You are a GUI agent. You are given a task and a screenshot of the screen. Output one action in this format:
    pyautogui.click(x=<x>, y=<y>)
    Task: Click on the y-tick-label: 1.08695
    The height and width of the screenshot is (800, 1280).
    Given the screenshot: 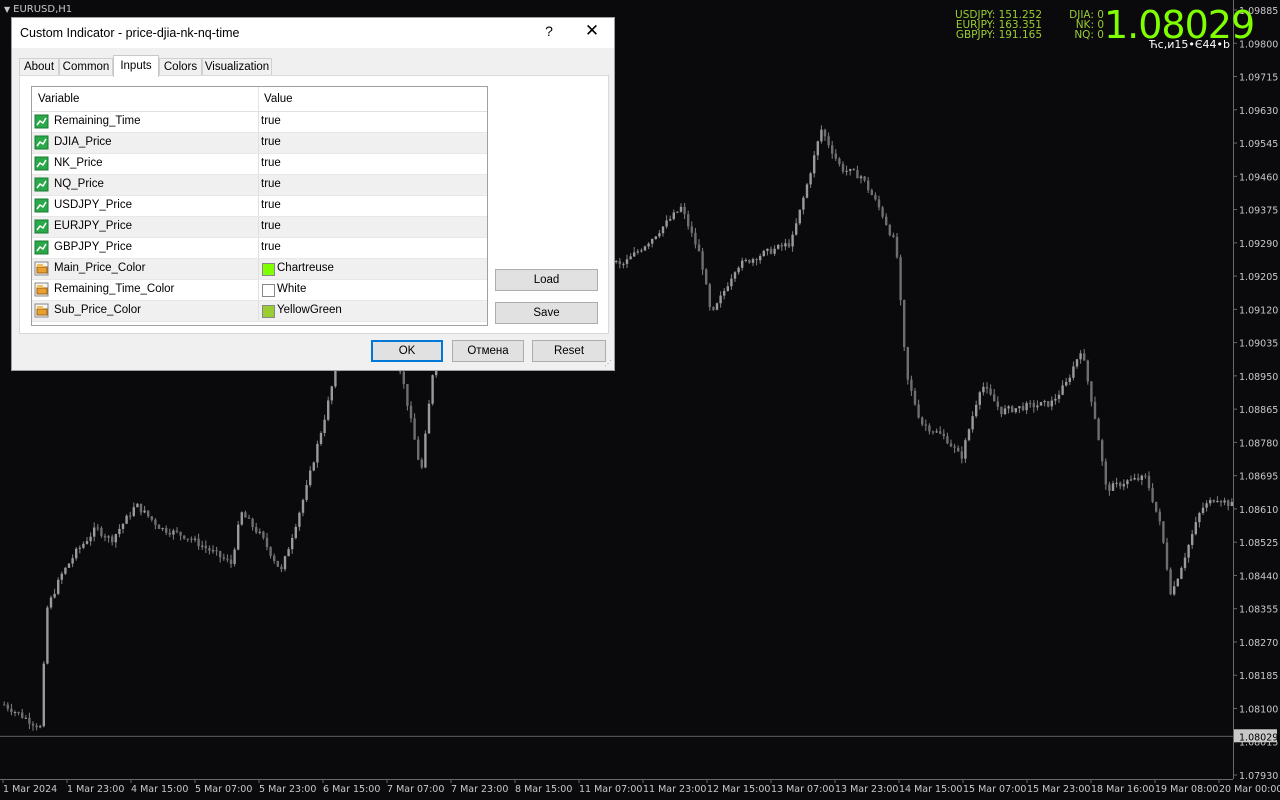 What is the action you would take?
    pyautogui.click(x=1258, y=477)
    